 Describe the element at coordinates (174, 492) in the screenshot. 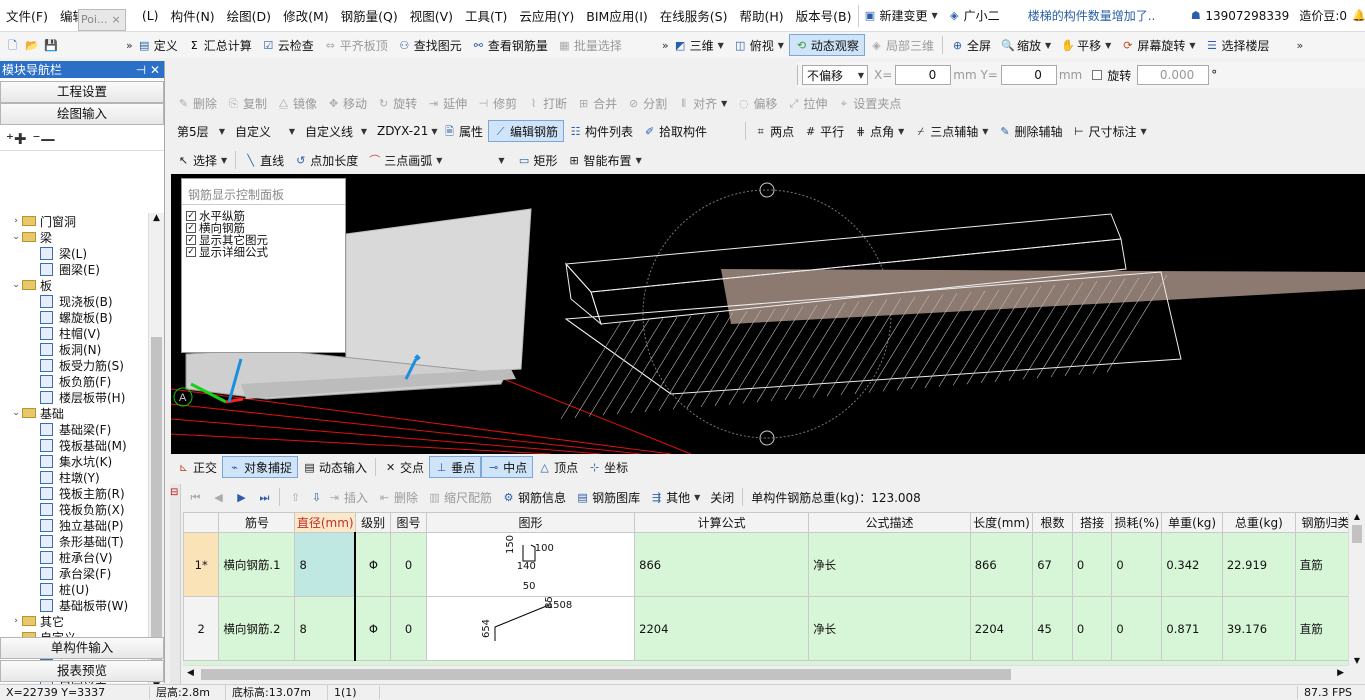

I see `collapse-grid-icon: ⊟` at that location.